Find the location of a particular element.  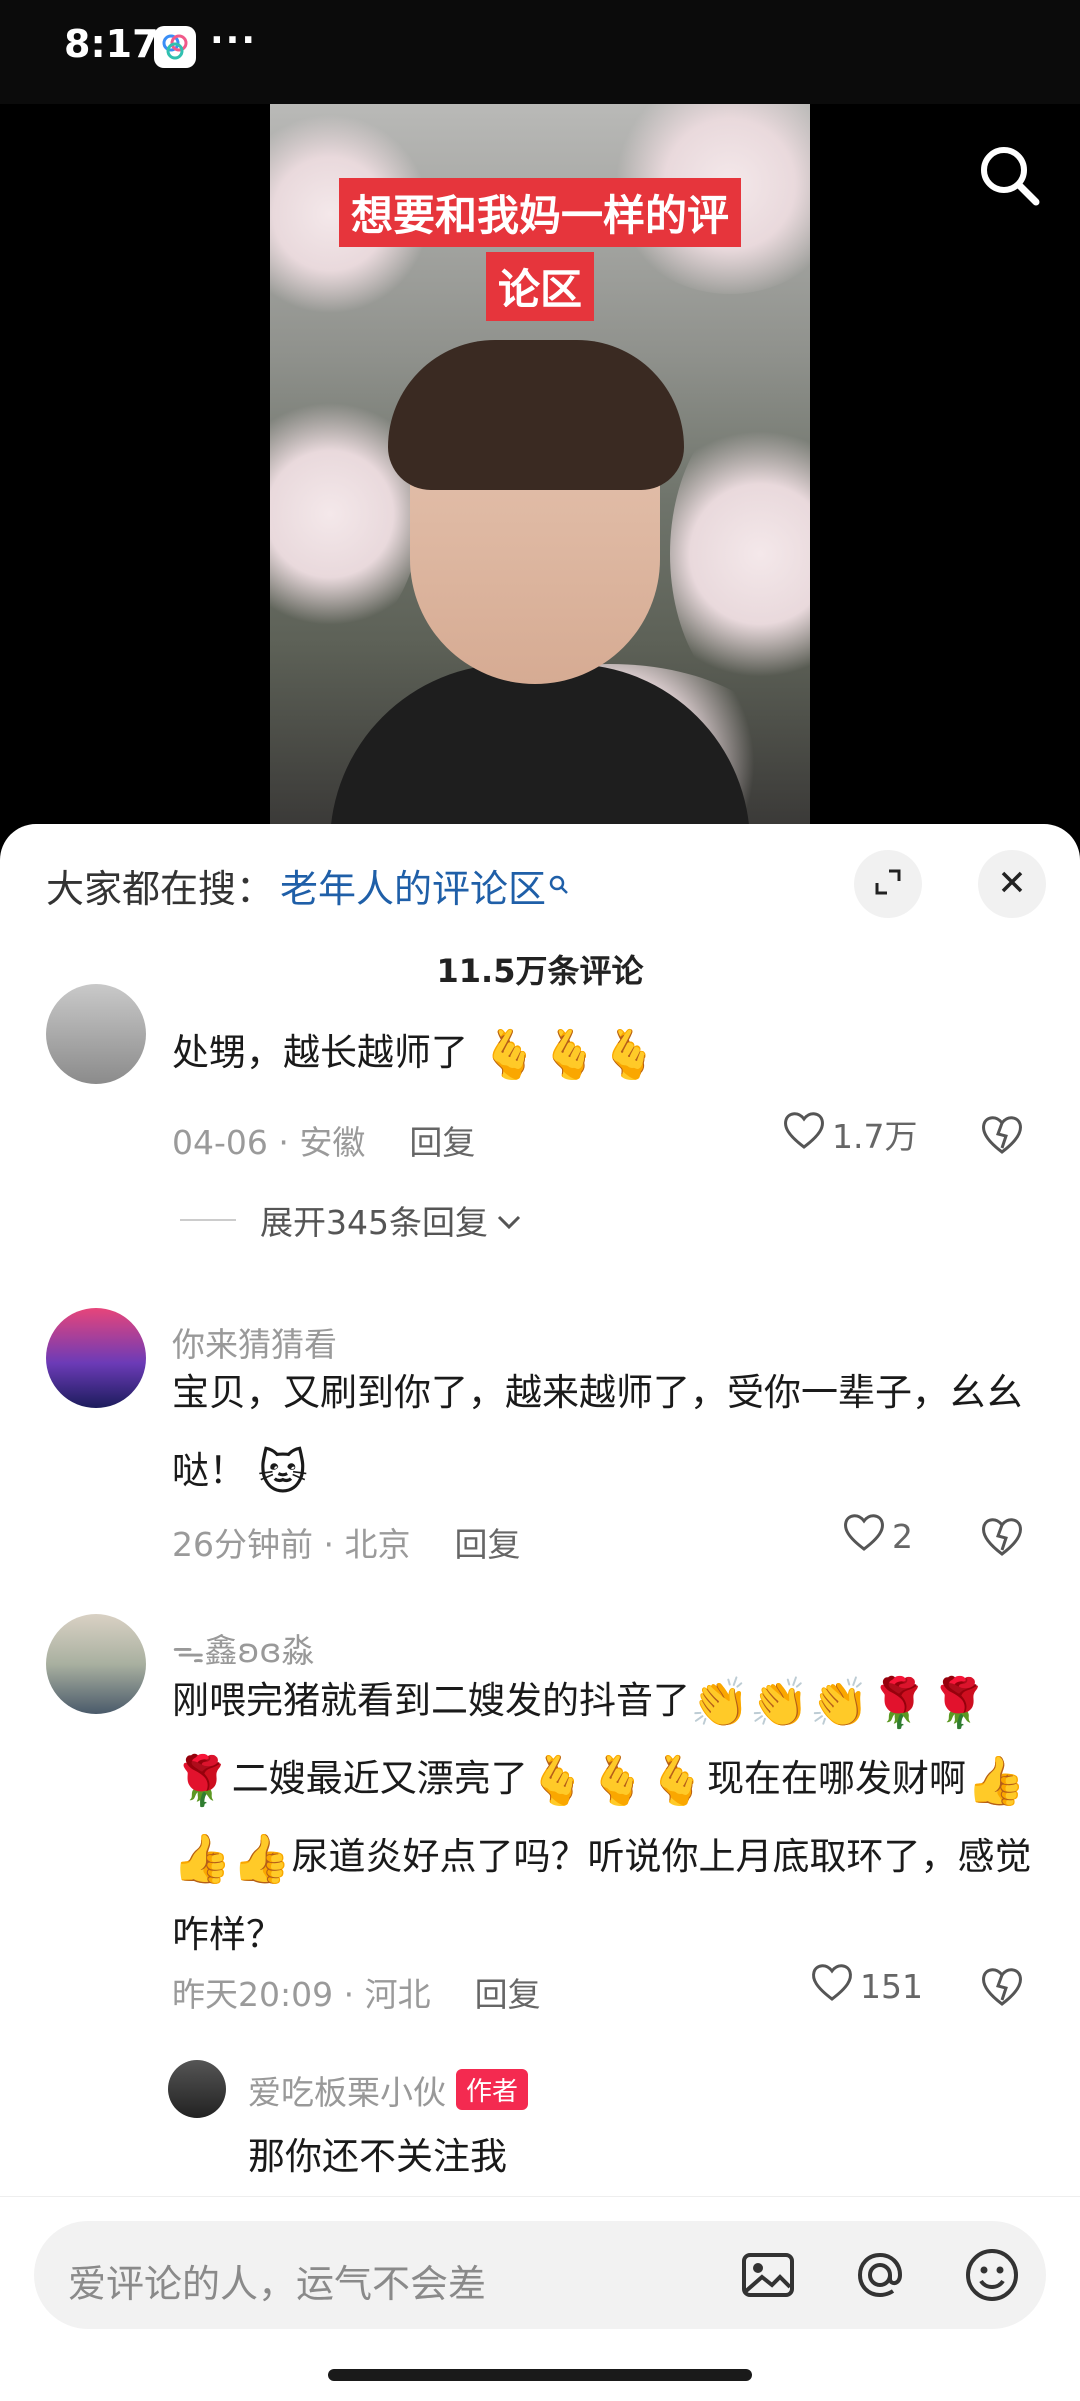

at-icon is located at coordinates (880, 2275).